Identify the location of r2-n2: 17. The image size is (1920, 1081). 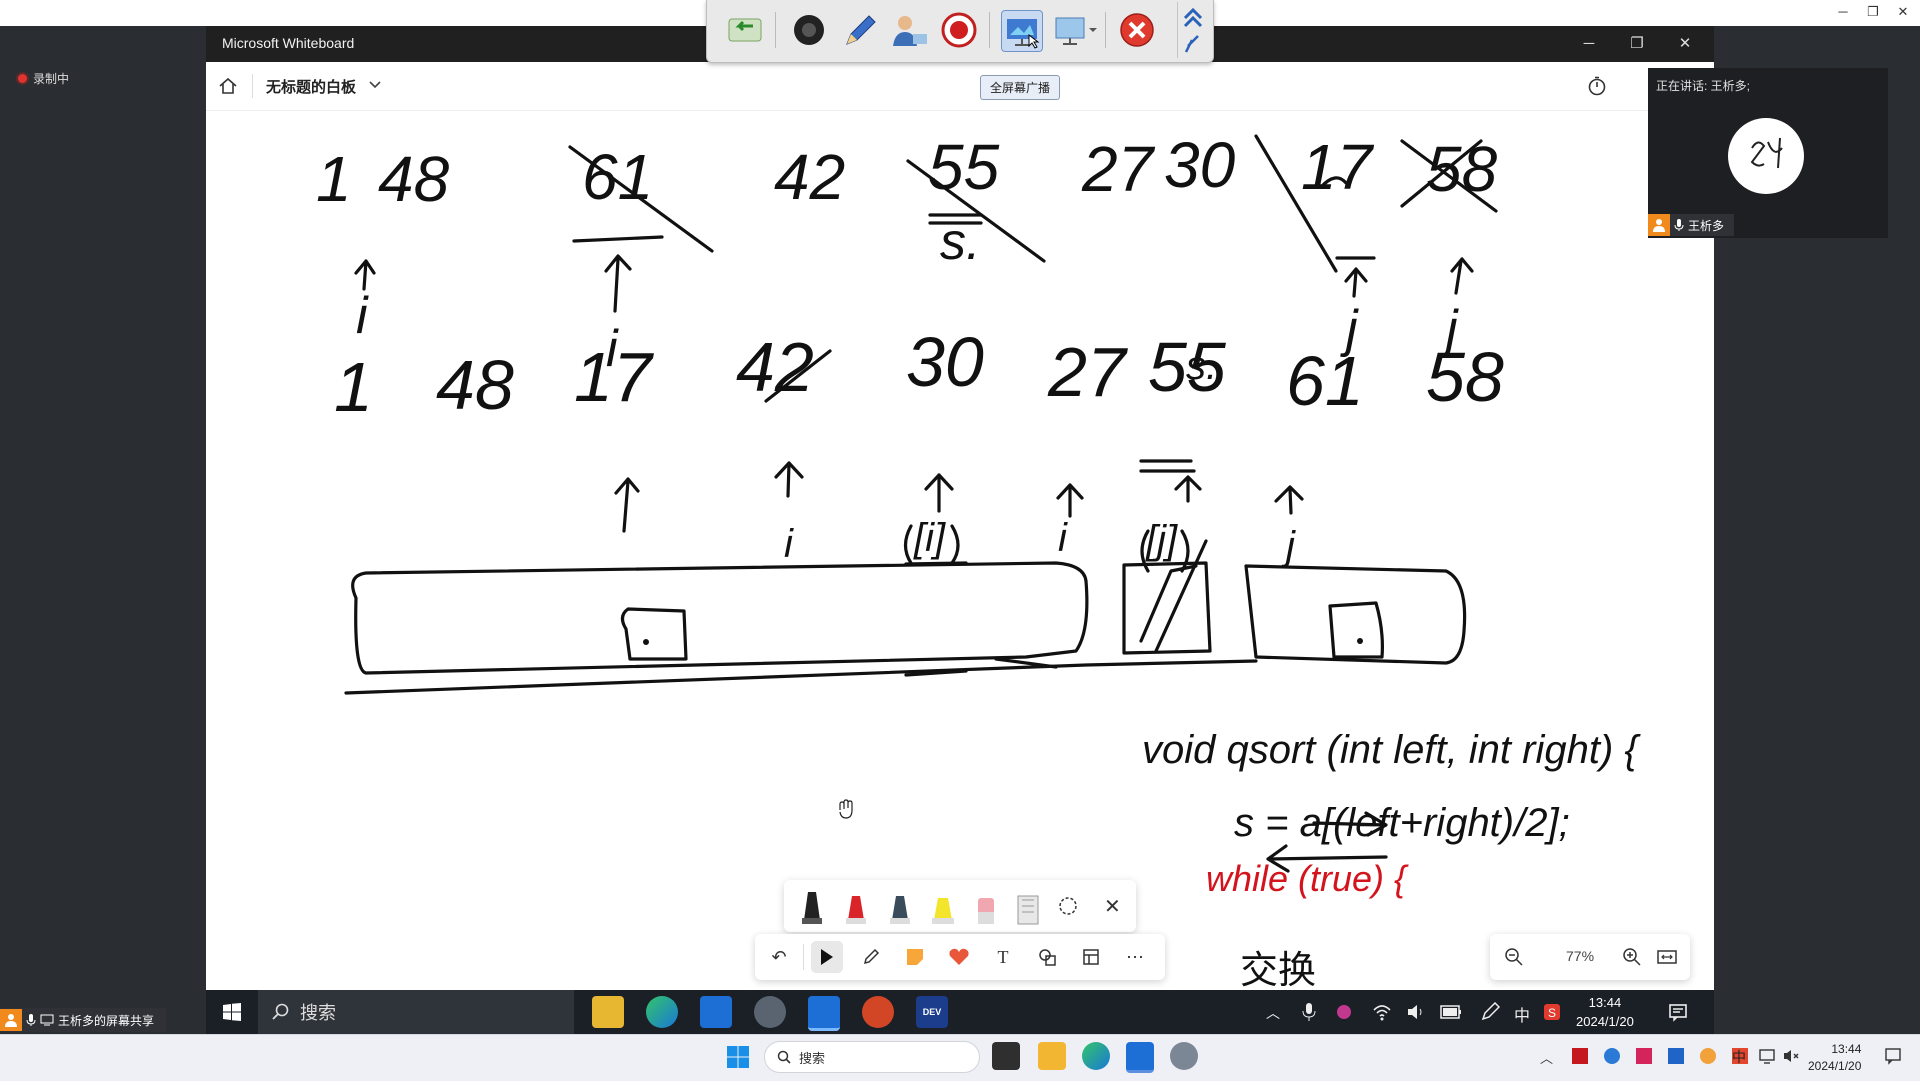
(614, 377).